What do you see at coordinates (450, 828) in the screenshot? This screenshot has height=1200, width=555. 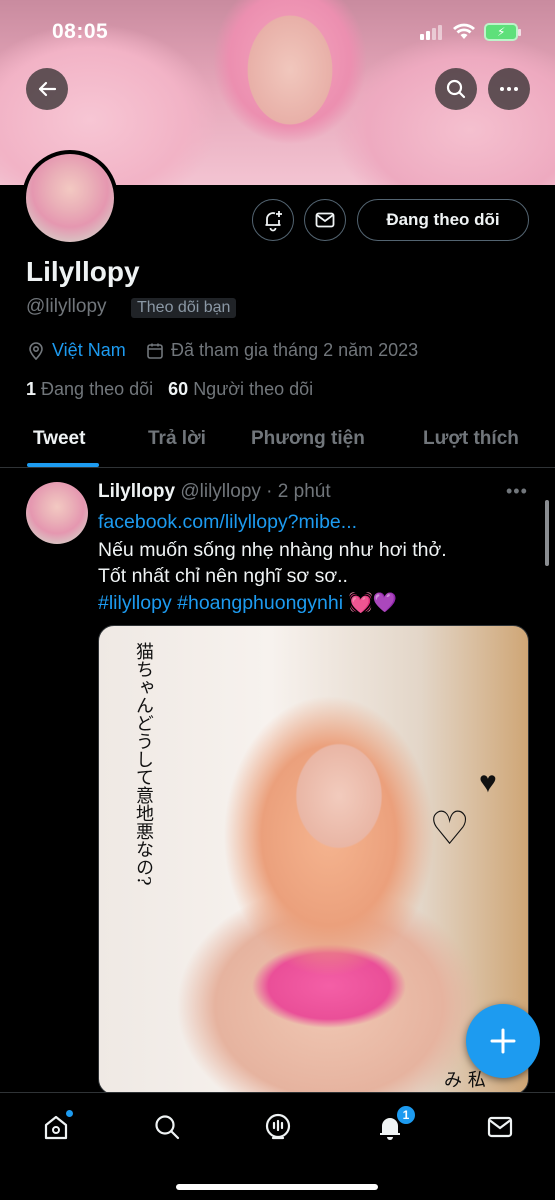 I see `heart-decoration-icon: ♡` at bounding box center [450, 828].